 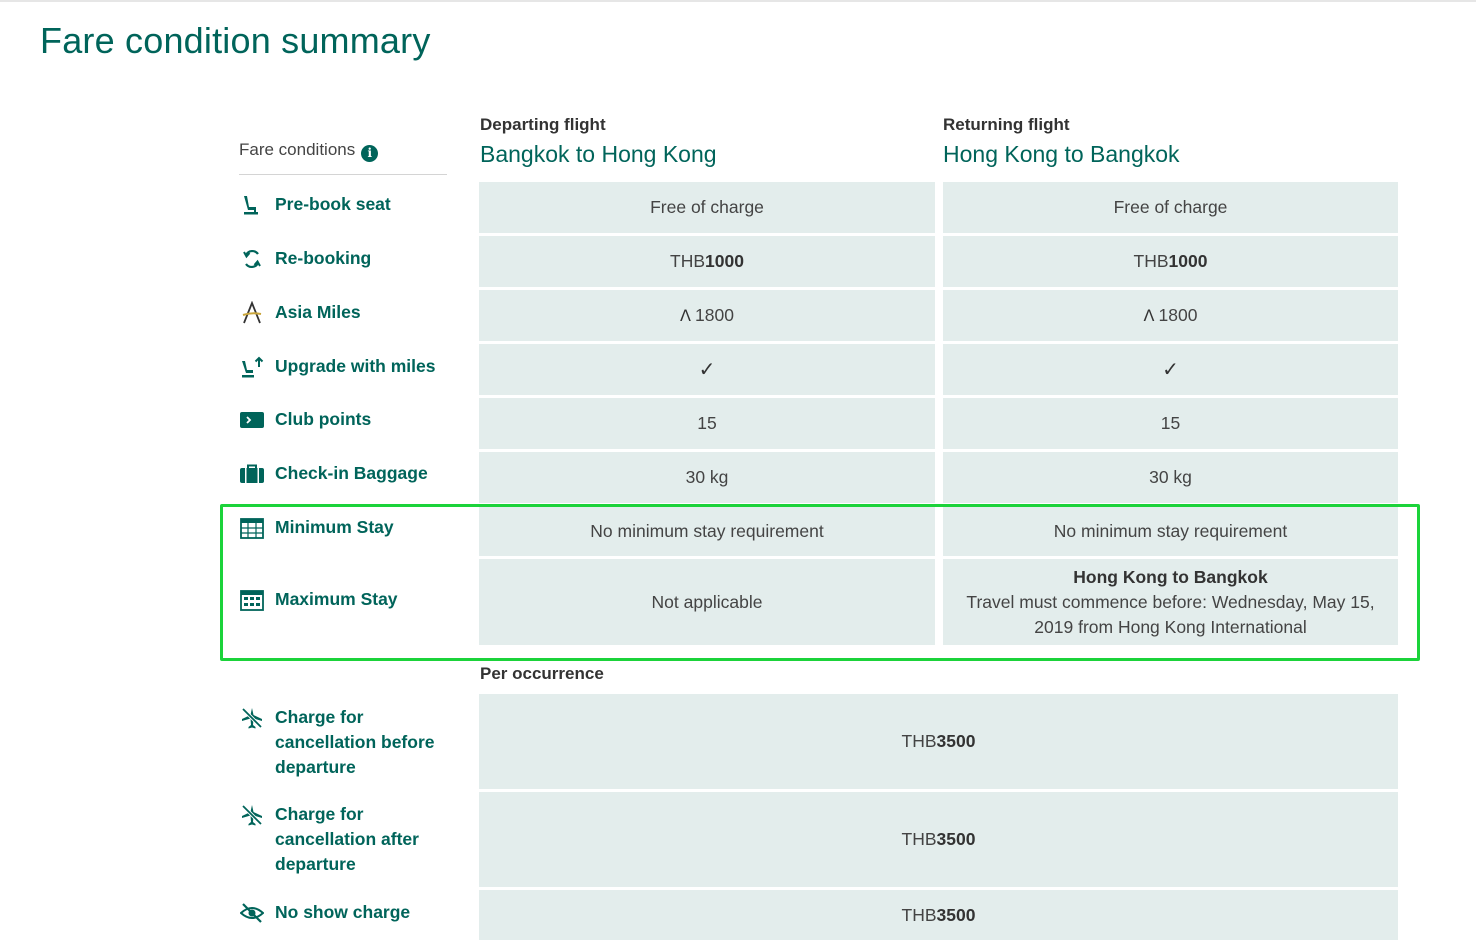 I want to click on departing-route: Bangkok to Hong Kong, so click(x=598, y=154).